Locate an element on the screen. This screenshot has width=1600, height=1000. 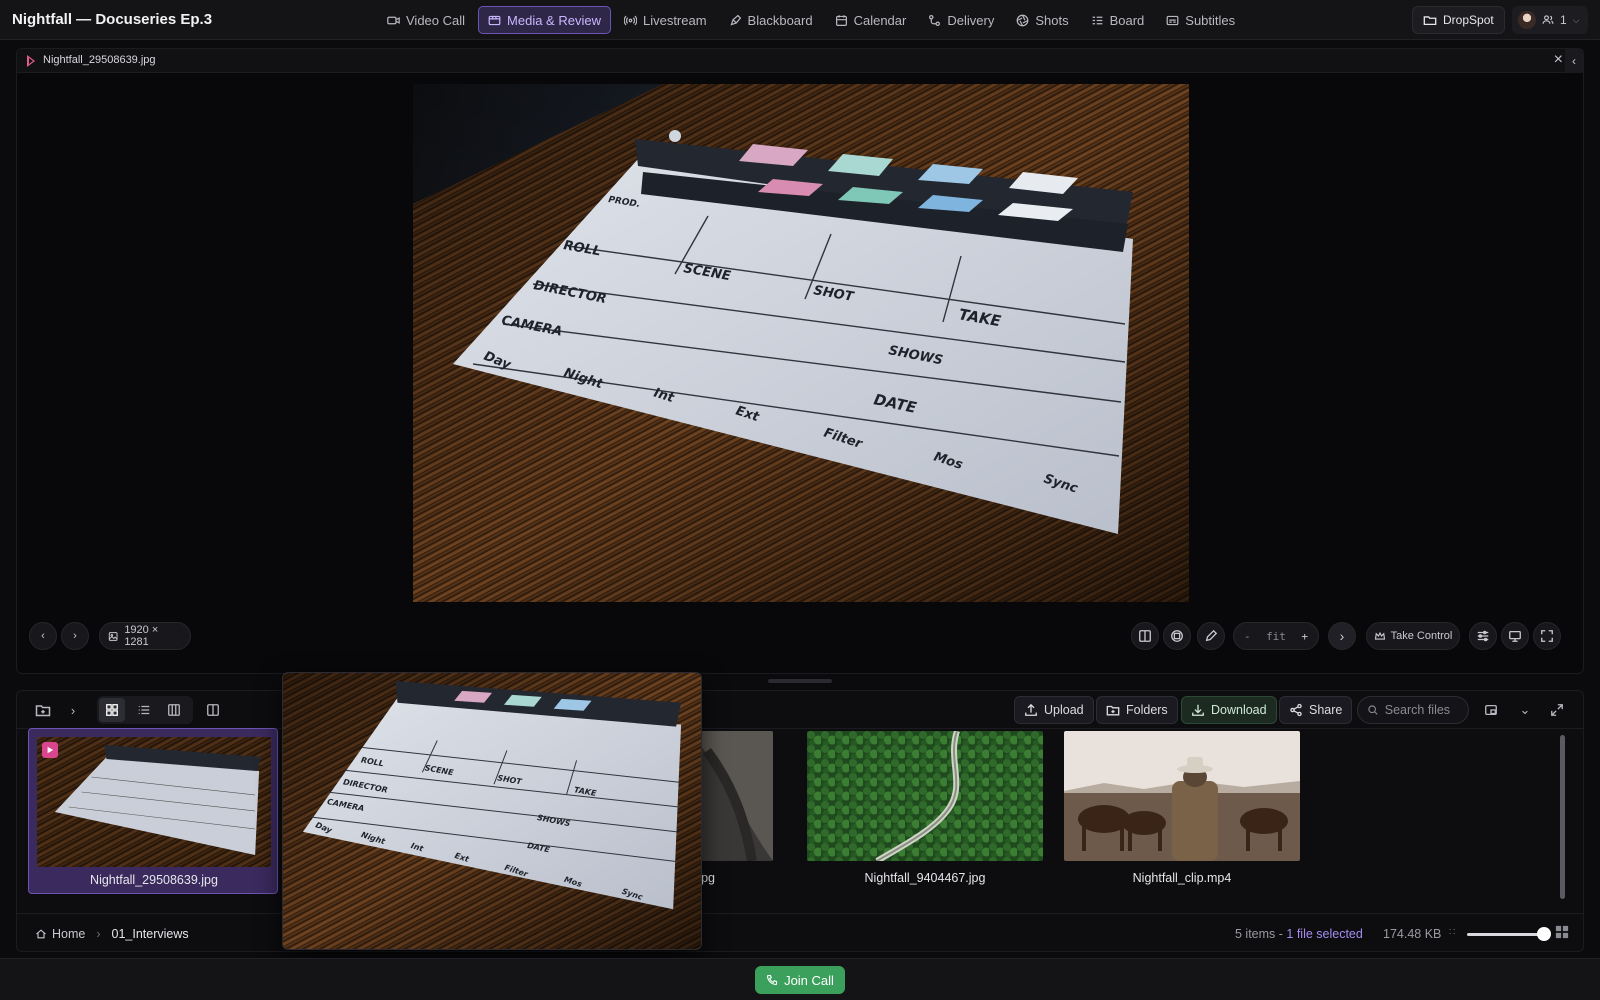
file-card: Nightfall_29508639.jpg is located at coordinates (153, 811).